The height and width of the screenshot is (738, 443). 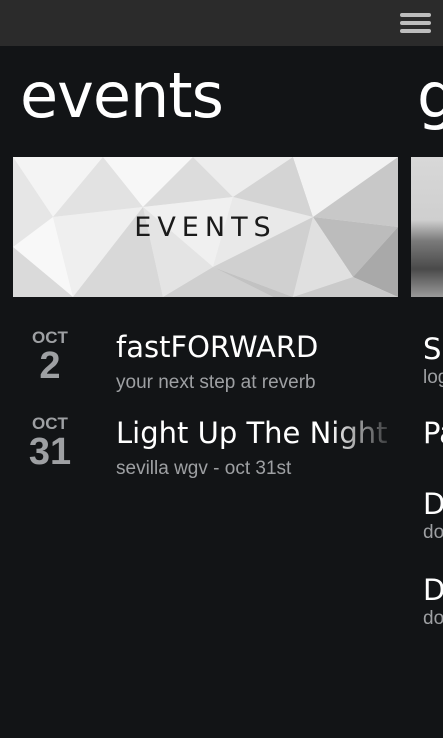 I want to click on next-panel-item: Pa, so click(x=433, y=433).